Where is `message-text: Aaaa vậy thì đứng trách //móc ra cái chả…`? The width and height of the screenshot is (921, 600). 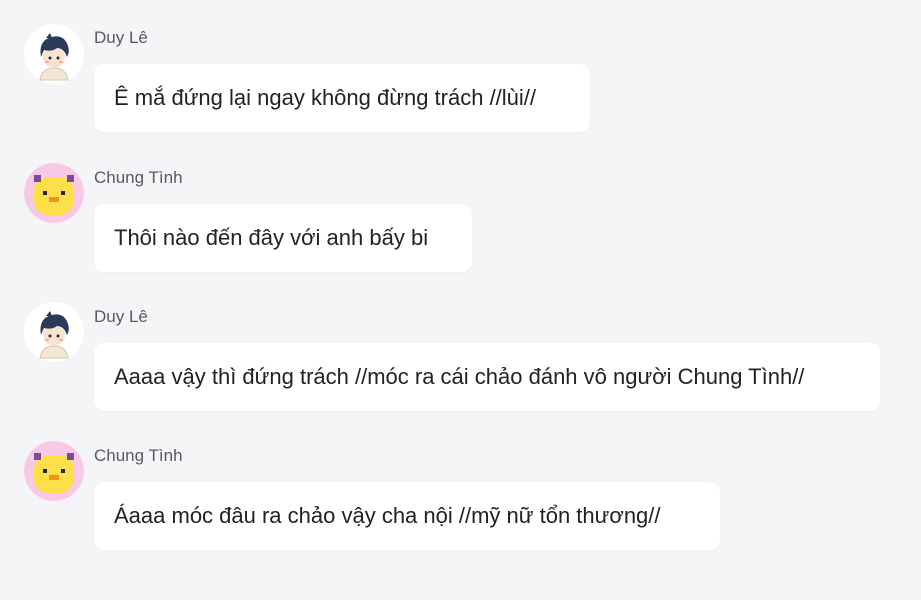 message-text: Aaaa vậy thì đứng trách //móc ra cái chả… is located at coordinates (459, 376).